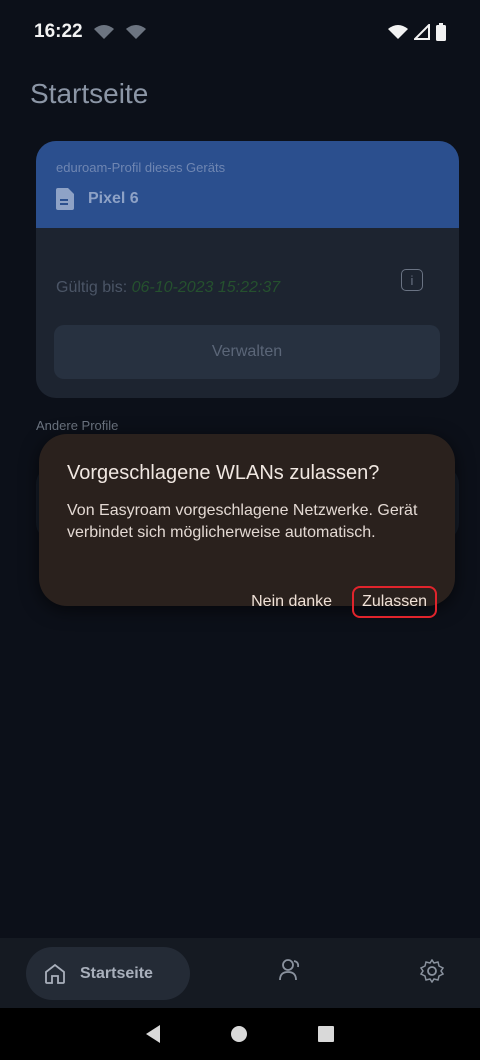 This screenshot has height=1060, width=480. I want to click on users-icon, so click(289, 970).